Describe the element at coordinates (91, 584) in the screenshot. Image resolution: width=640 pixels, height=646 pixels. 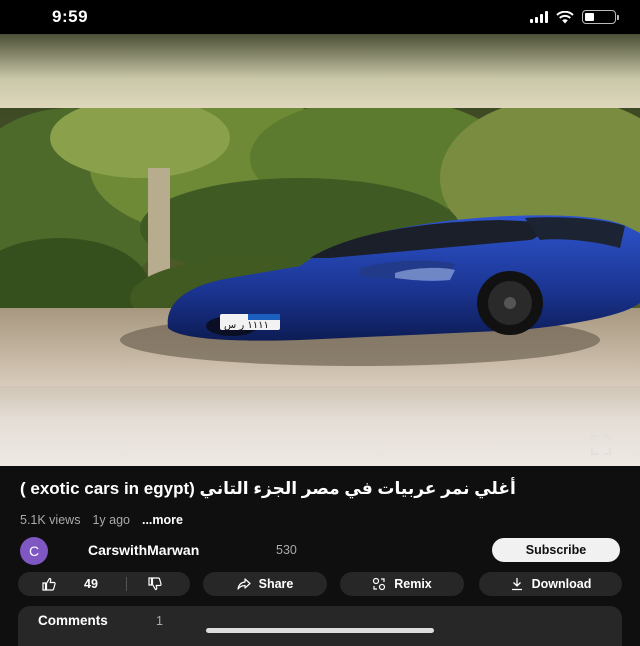
I see `like-count: 49` at that location.